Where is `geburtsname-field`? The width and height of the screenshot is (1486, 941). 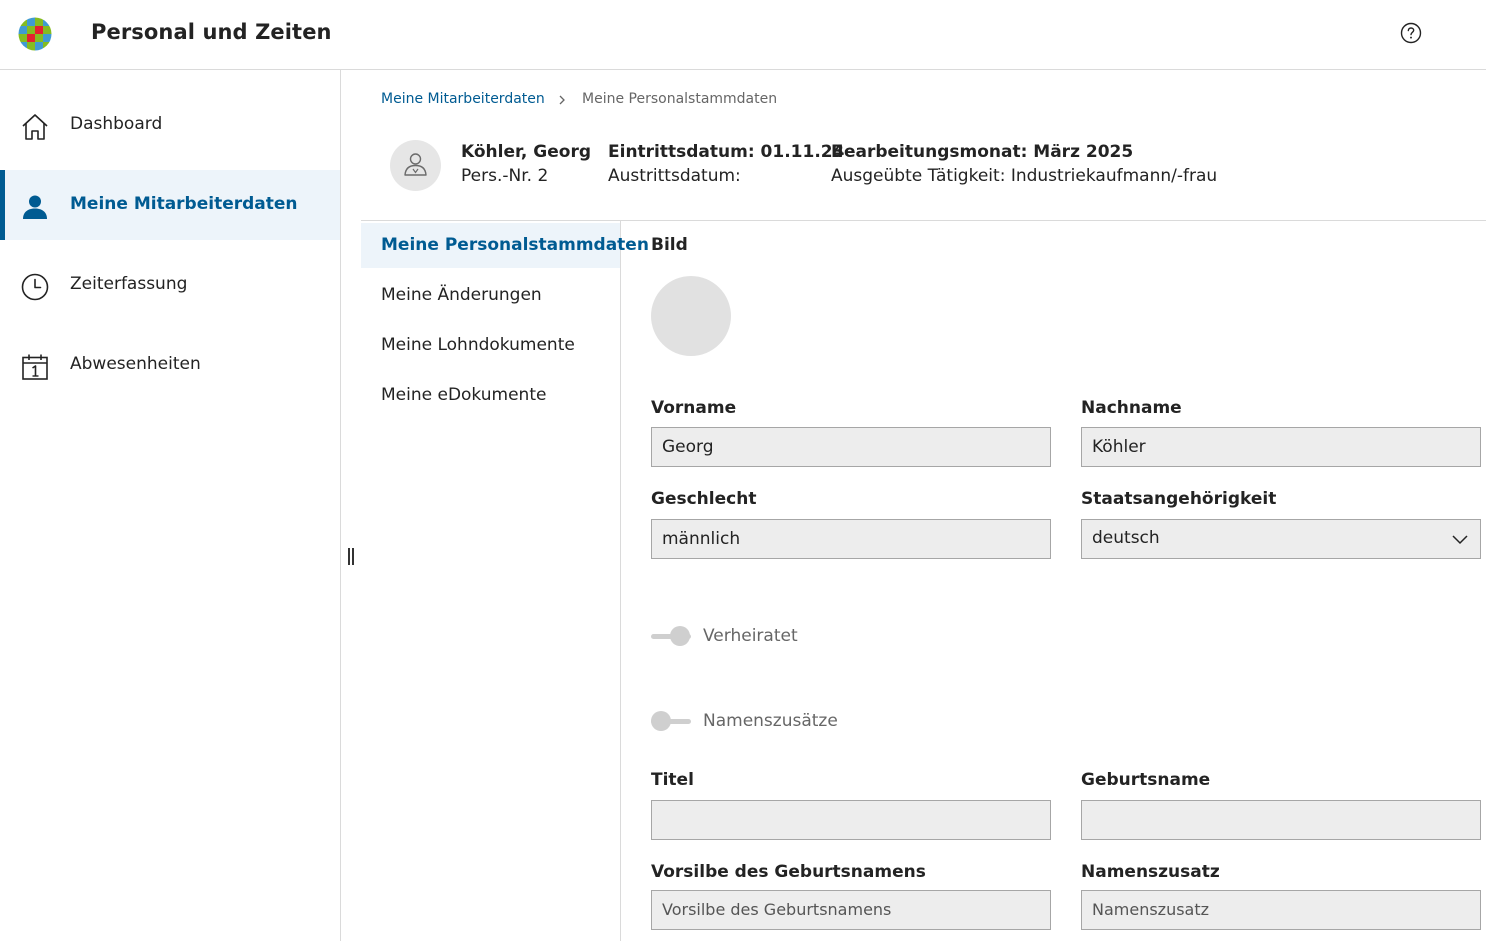
geburtsname-field is located at coordinates (1281, 820).